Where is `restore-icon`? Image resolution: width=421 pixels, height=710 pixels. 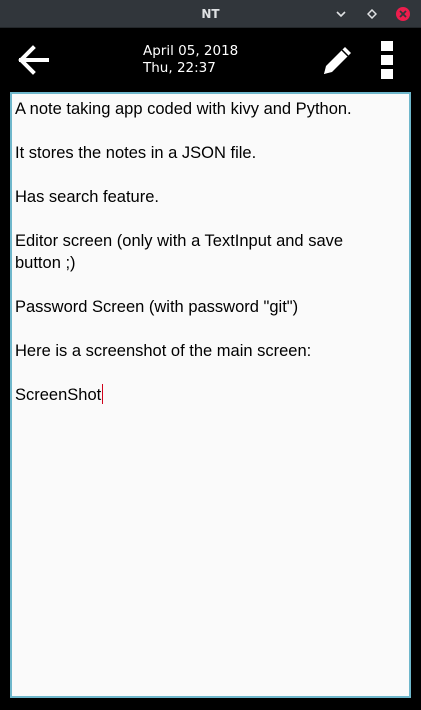
restore-icon is located at coordinates (372, 14).